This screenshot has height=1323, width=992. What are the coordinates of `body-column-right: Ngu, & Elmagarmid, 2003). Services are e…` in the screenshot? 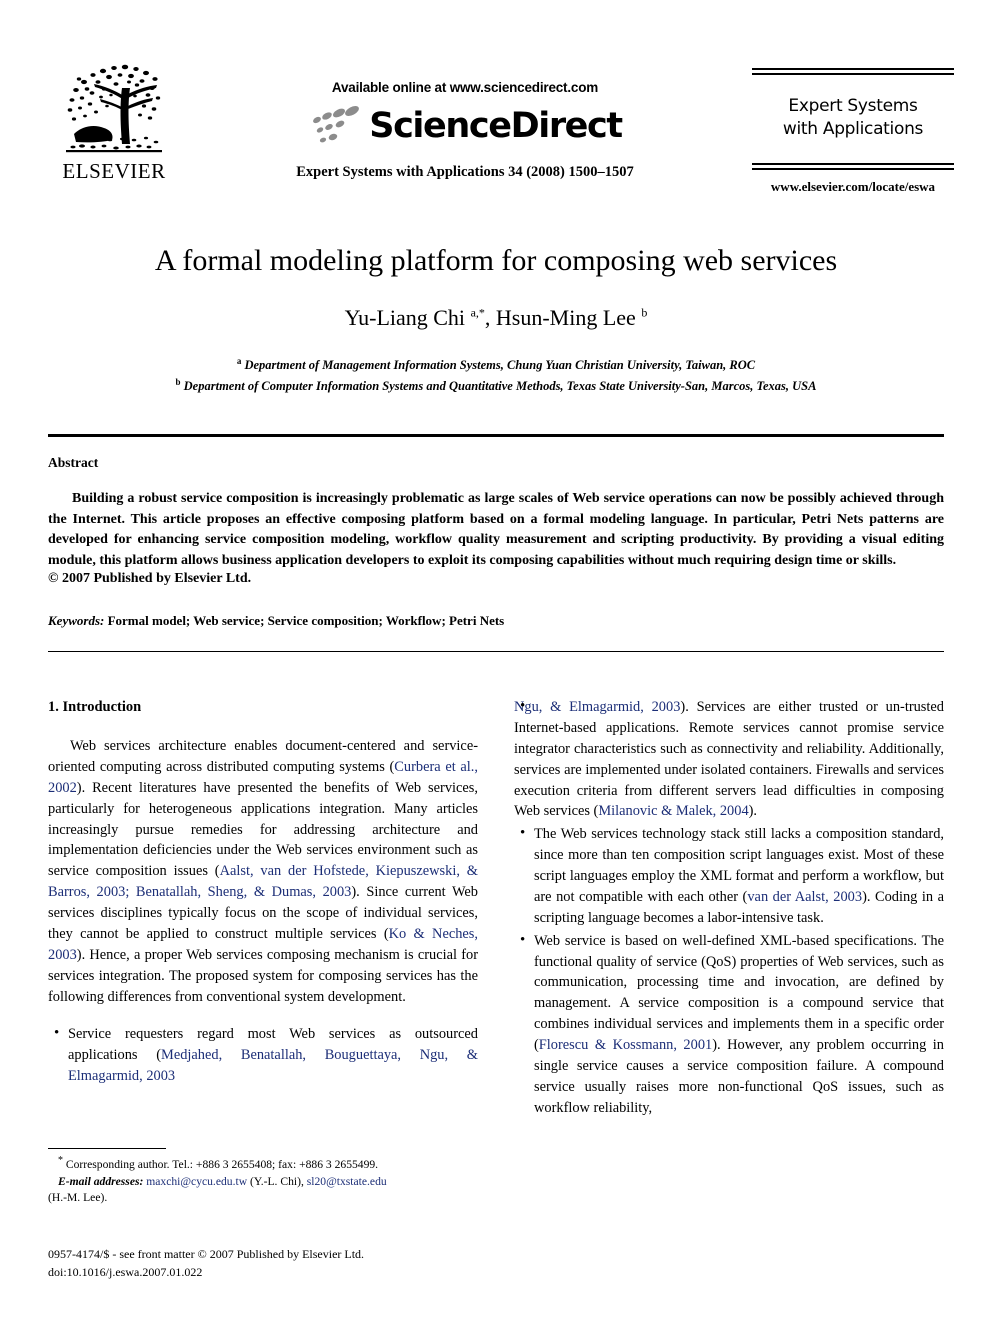 It's located at (729, 908).